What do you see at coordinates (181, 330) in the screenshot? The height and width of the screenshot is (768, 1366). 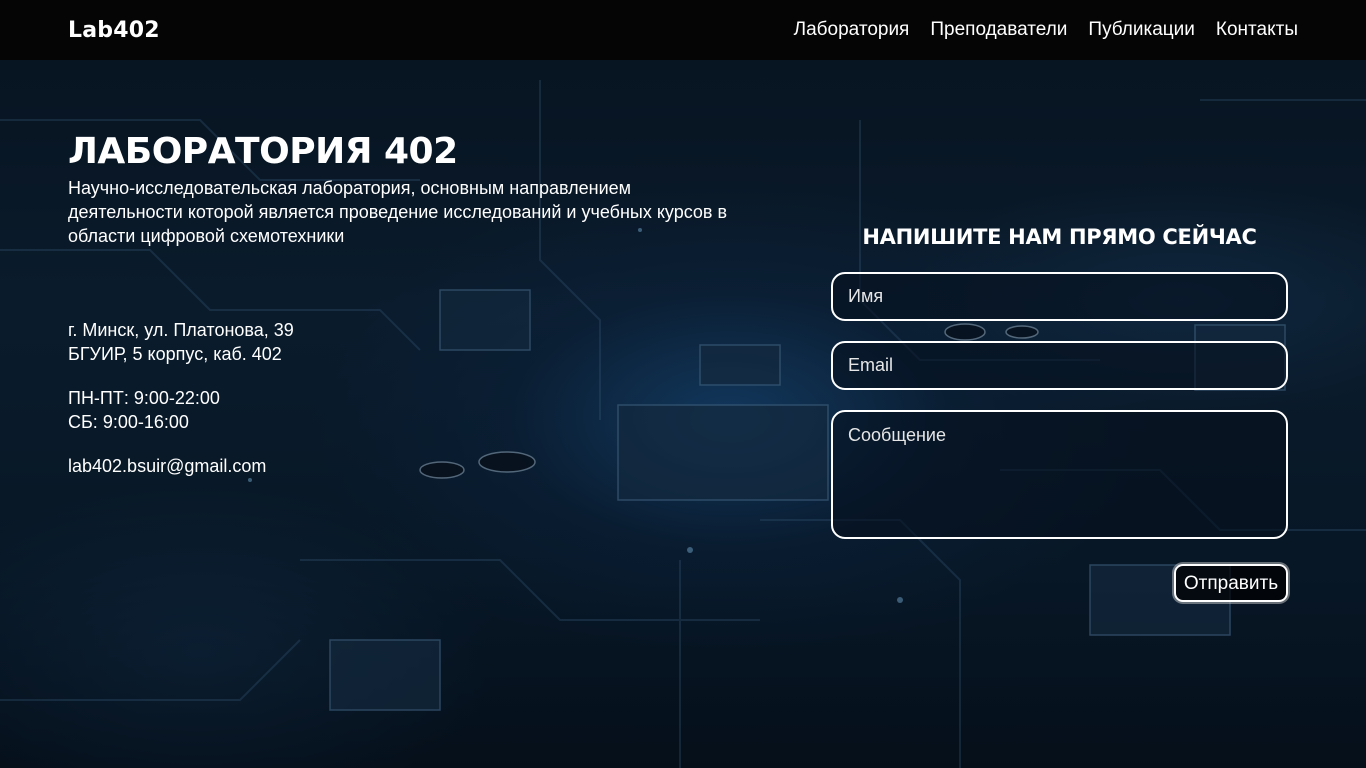 I see `address-line-1: г. Минск, ул. Платонова, 39` at bounding box center [181, 330].